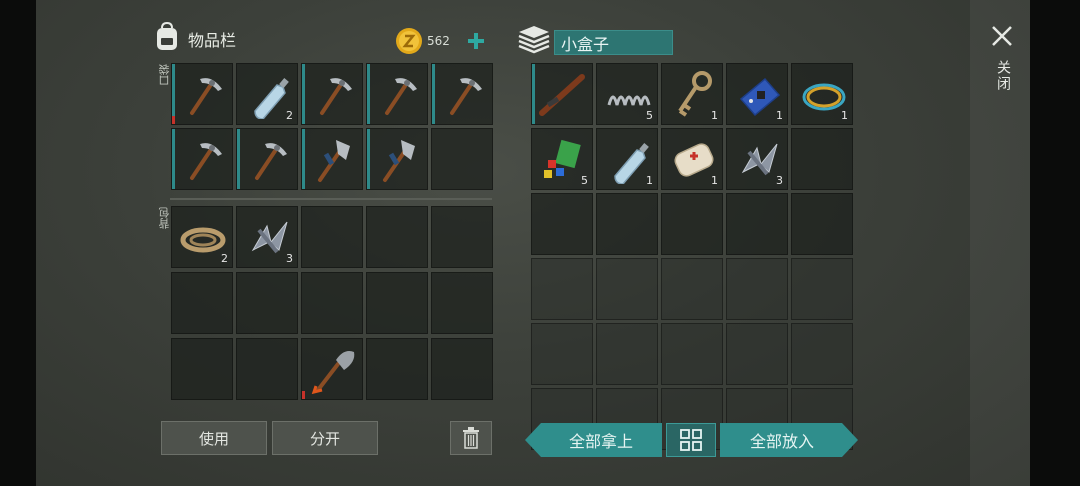  I want to click on shotgun-icon, so click(562, 95).